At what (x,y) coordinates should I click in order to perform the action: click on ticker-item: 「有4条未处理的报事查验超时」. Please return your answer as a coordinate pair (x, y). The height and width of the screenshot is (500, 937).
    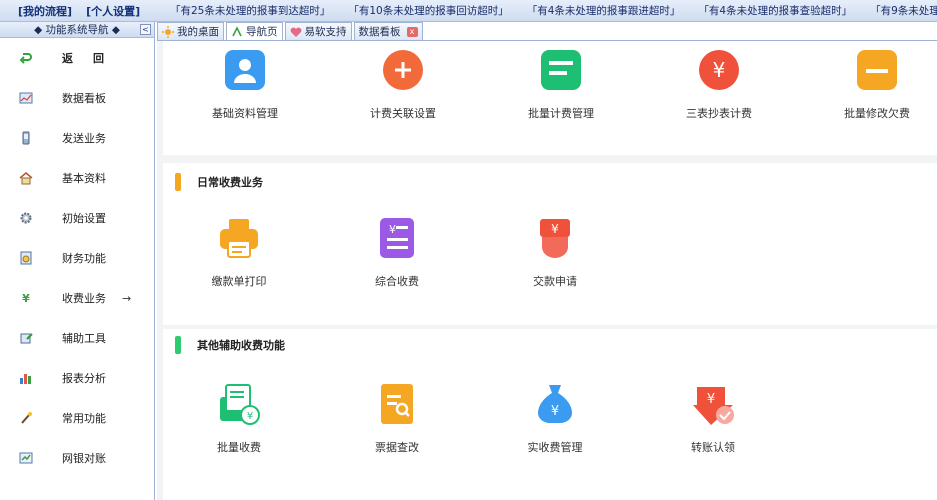
    Looking at the image, I should click on (775, 10).